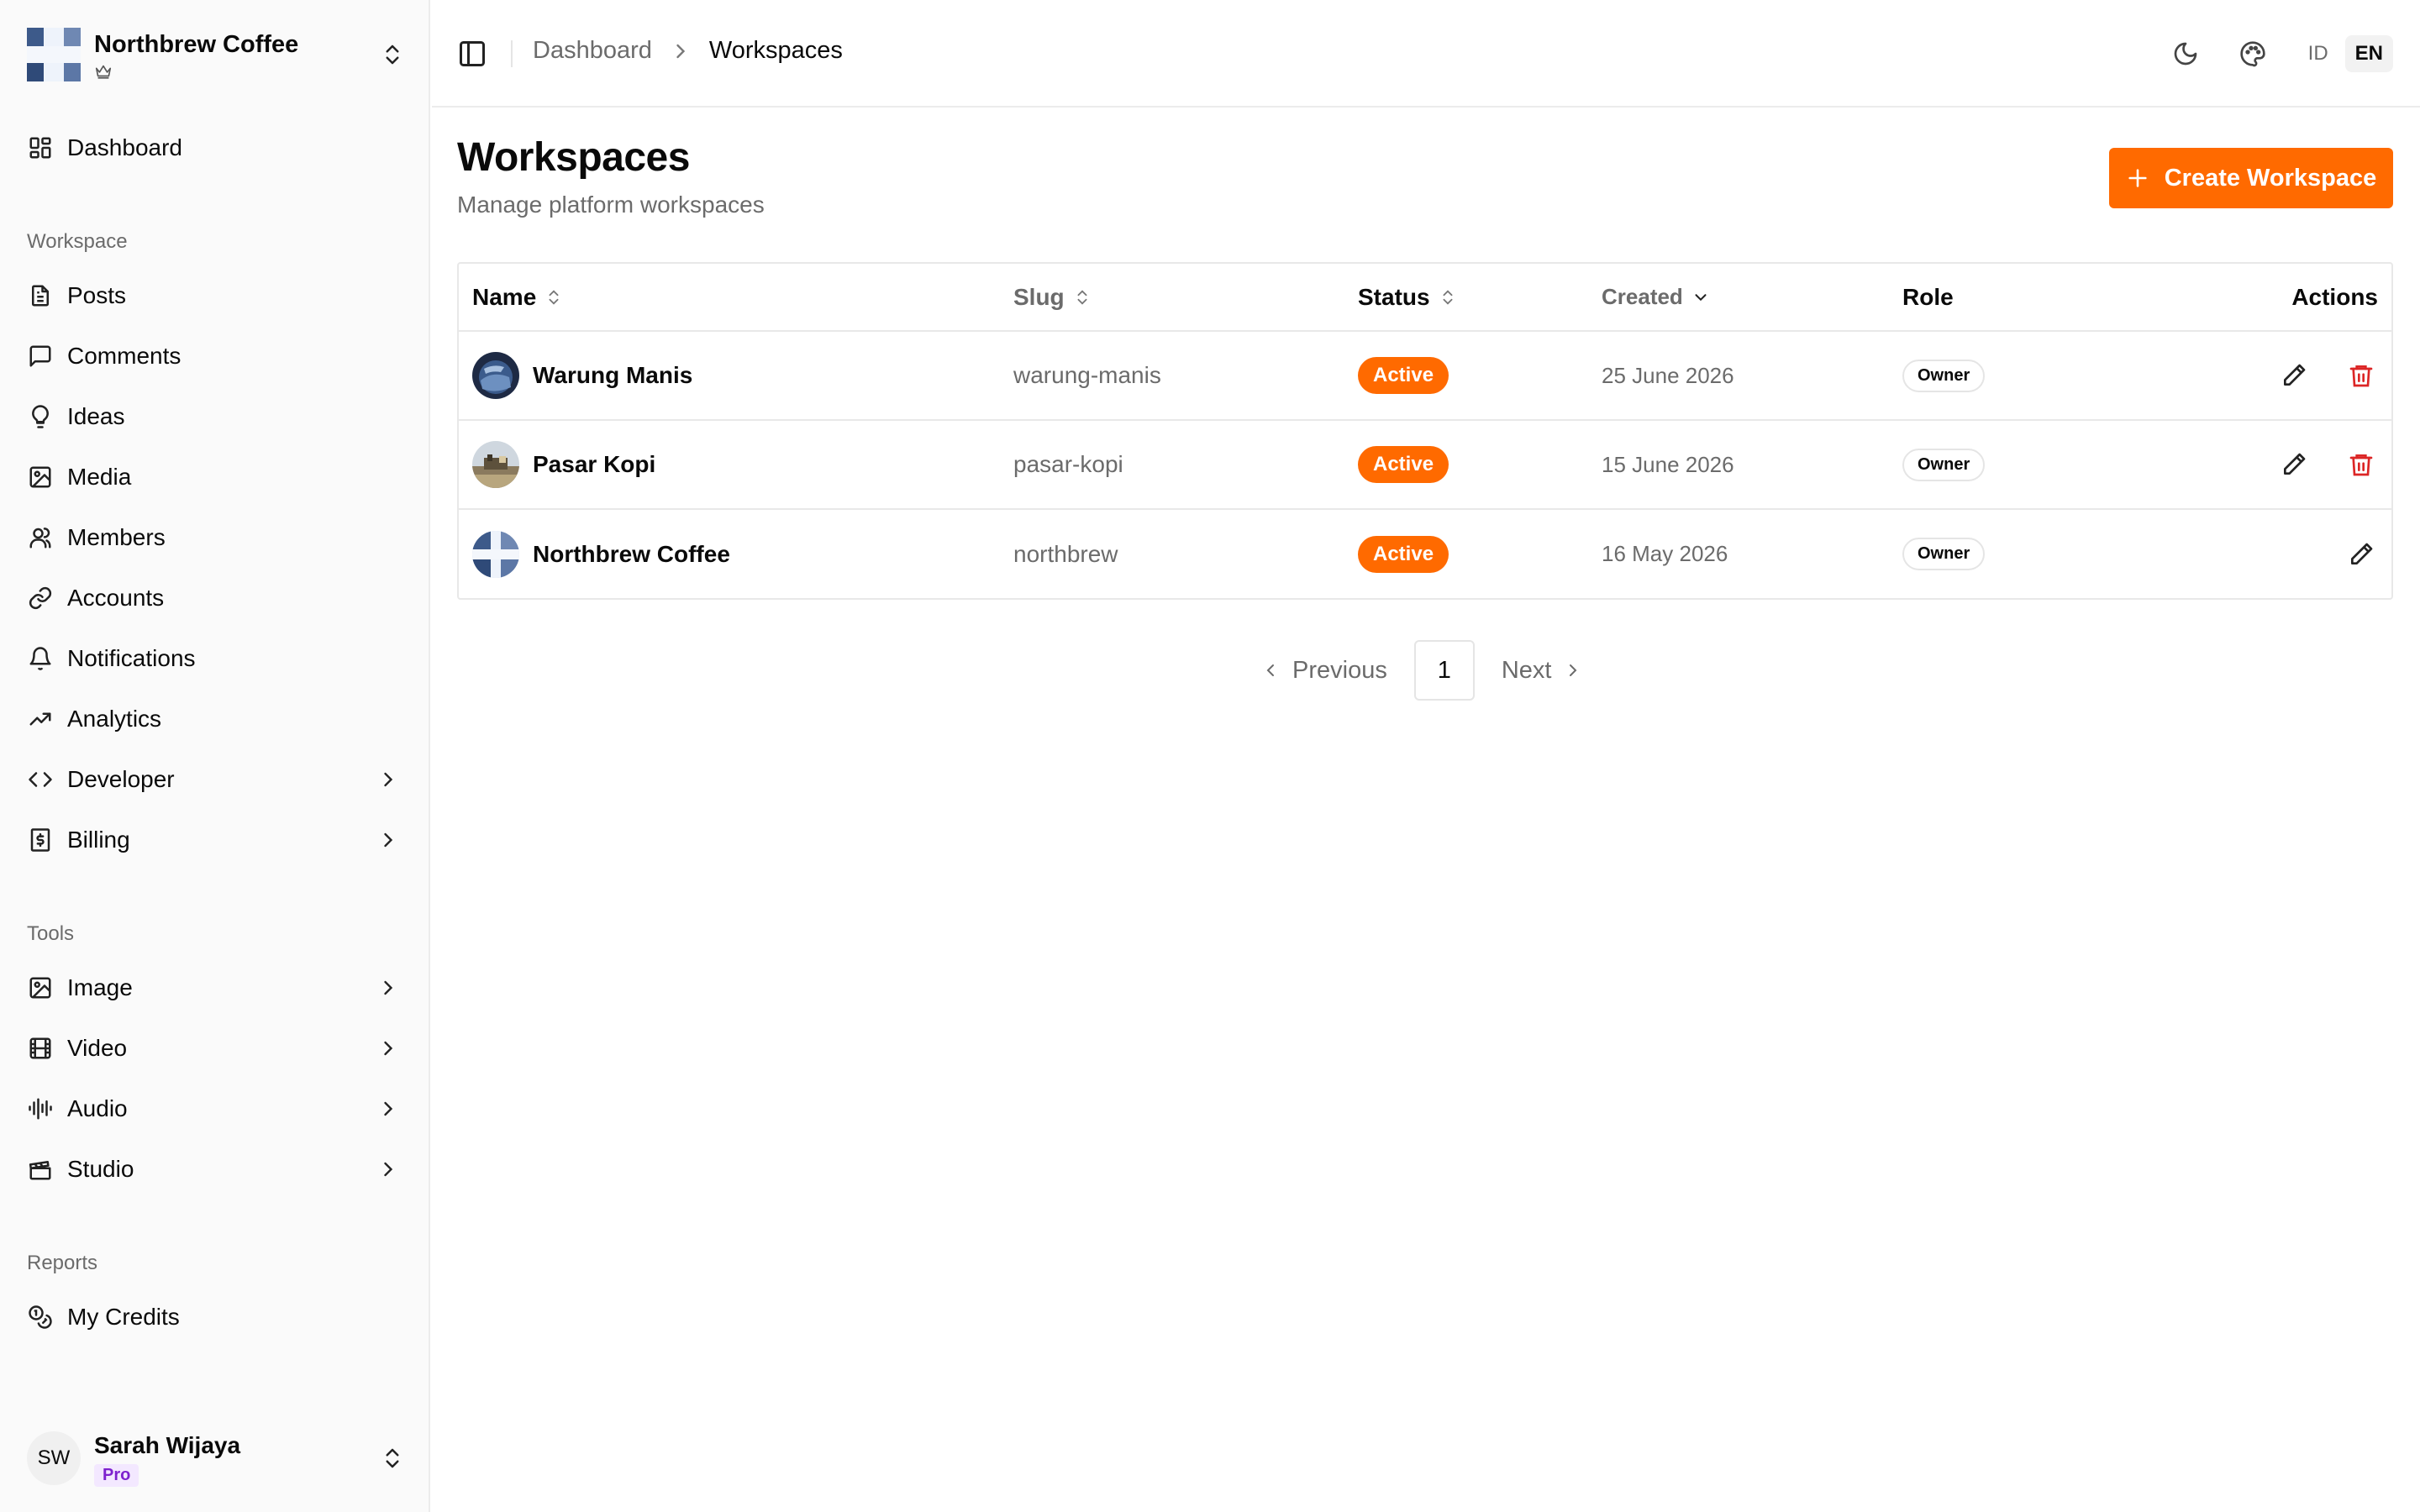 Image resolution: width=2420 pixels, height=1512 pixels. I want to click on column-header-label: Name, so click(505, 296).